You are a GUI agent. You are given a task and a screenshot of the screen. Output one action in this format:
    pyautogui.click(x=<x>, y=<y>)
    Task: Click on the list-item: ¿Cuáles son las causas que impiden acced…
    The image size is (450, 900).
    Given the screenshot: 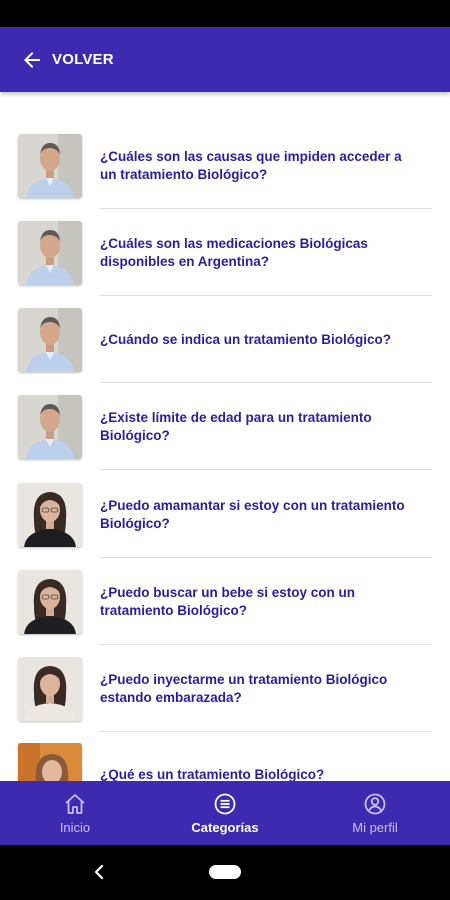 What is the action you would take?
    pyautogui.click(x=225, y=178)
    